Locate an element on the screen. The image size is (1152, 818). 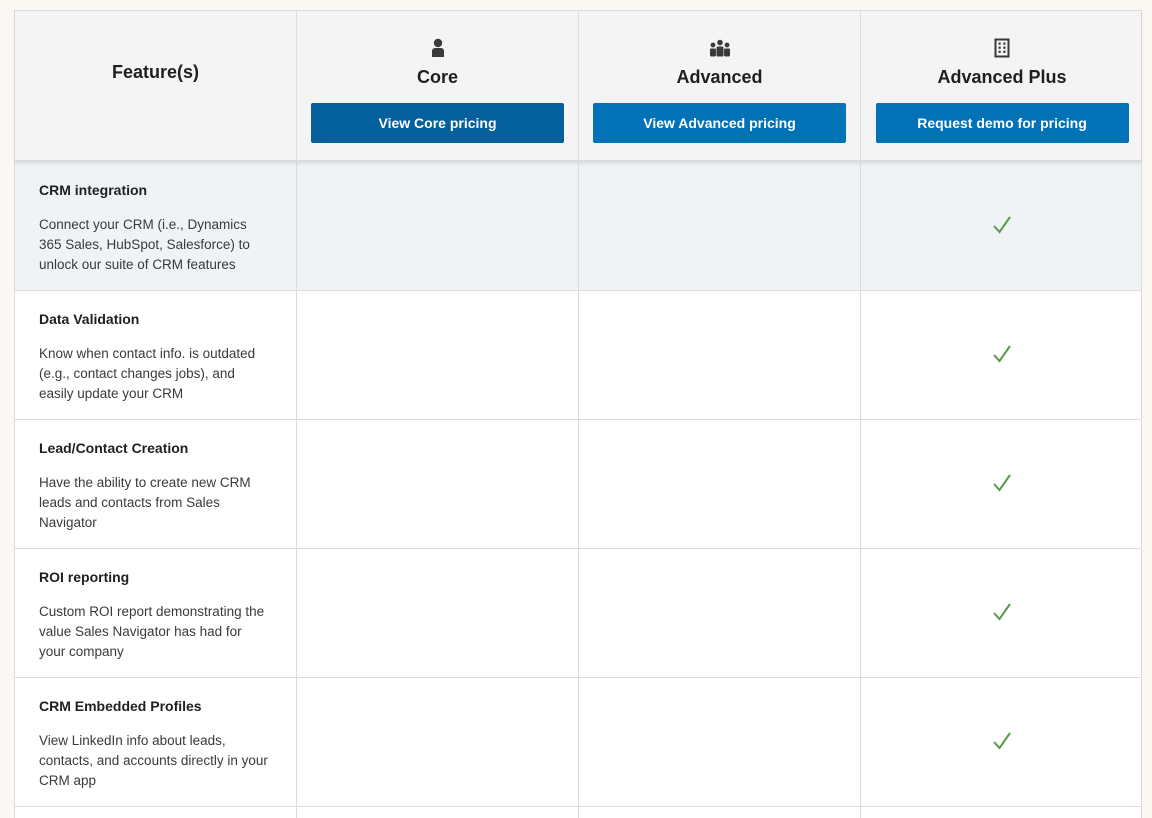
view-advanced-pricing-button: View Advanced pricing is located at coordinates (719, 123).